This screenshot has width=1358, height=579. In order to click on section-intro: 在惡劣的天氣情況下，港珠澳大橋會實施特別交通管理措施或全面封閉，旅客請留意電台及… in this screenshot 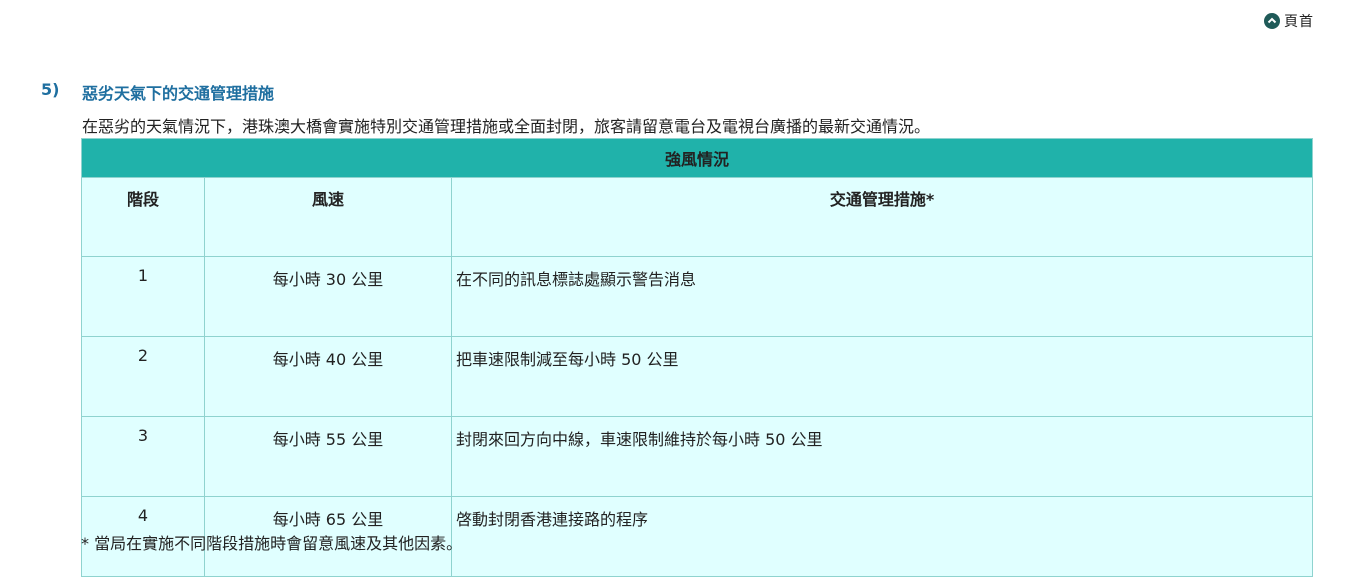, I will do `click(506, 126)`.